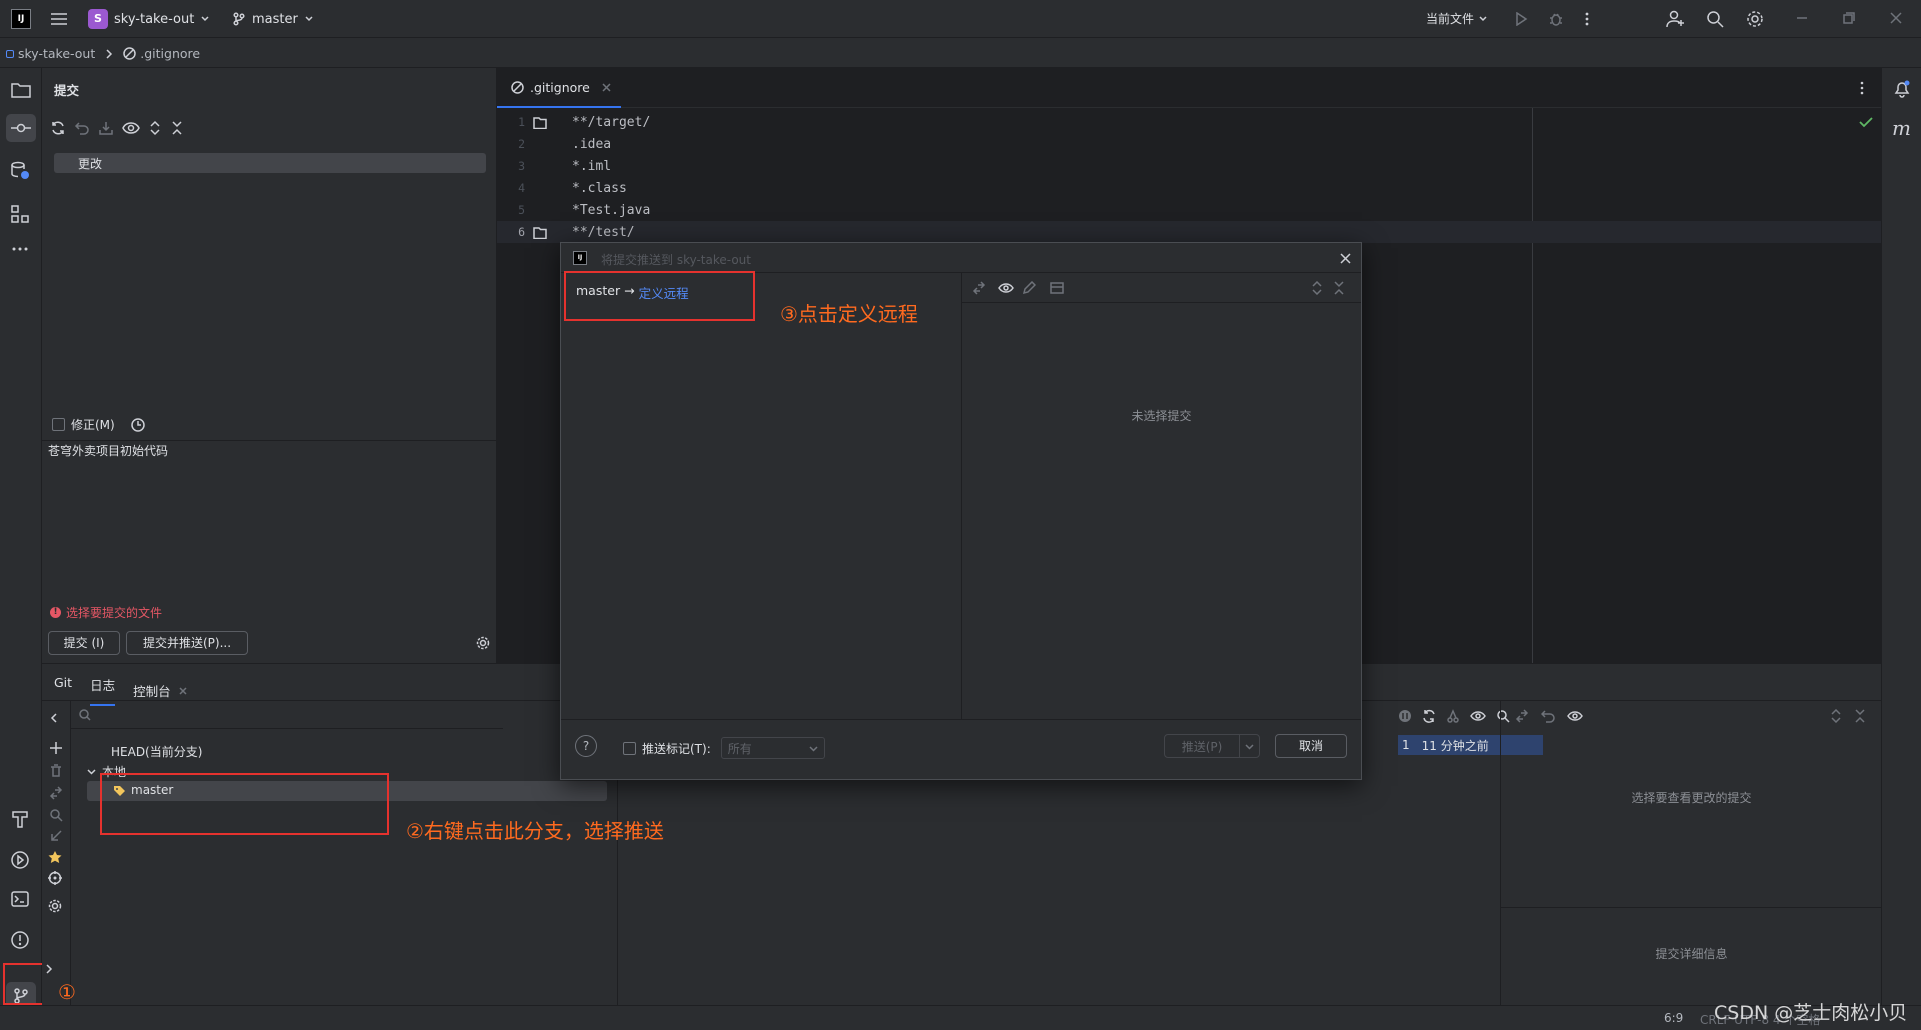  Describe the element at coordinates (1901, 128) in the screenshot. I see `maven-icon: m` at that location.